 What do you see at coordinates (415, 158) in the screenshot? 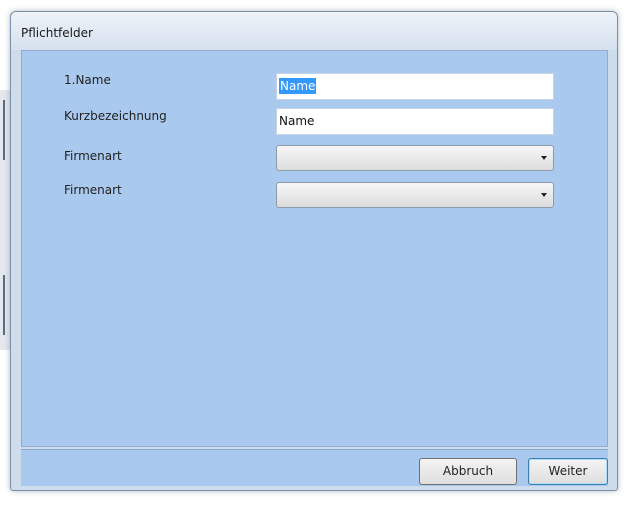
I see `company-type-dropdown` at bounding box center [415, 158].